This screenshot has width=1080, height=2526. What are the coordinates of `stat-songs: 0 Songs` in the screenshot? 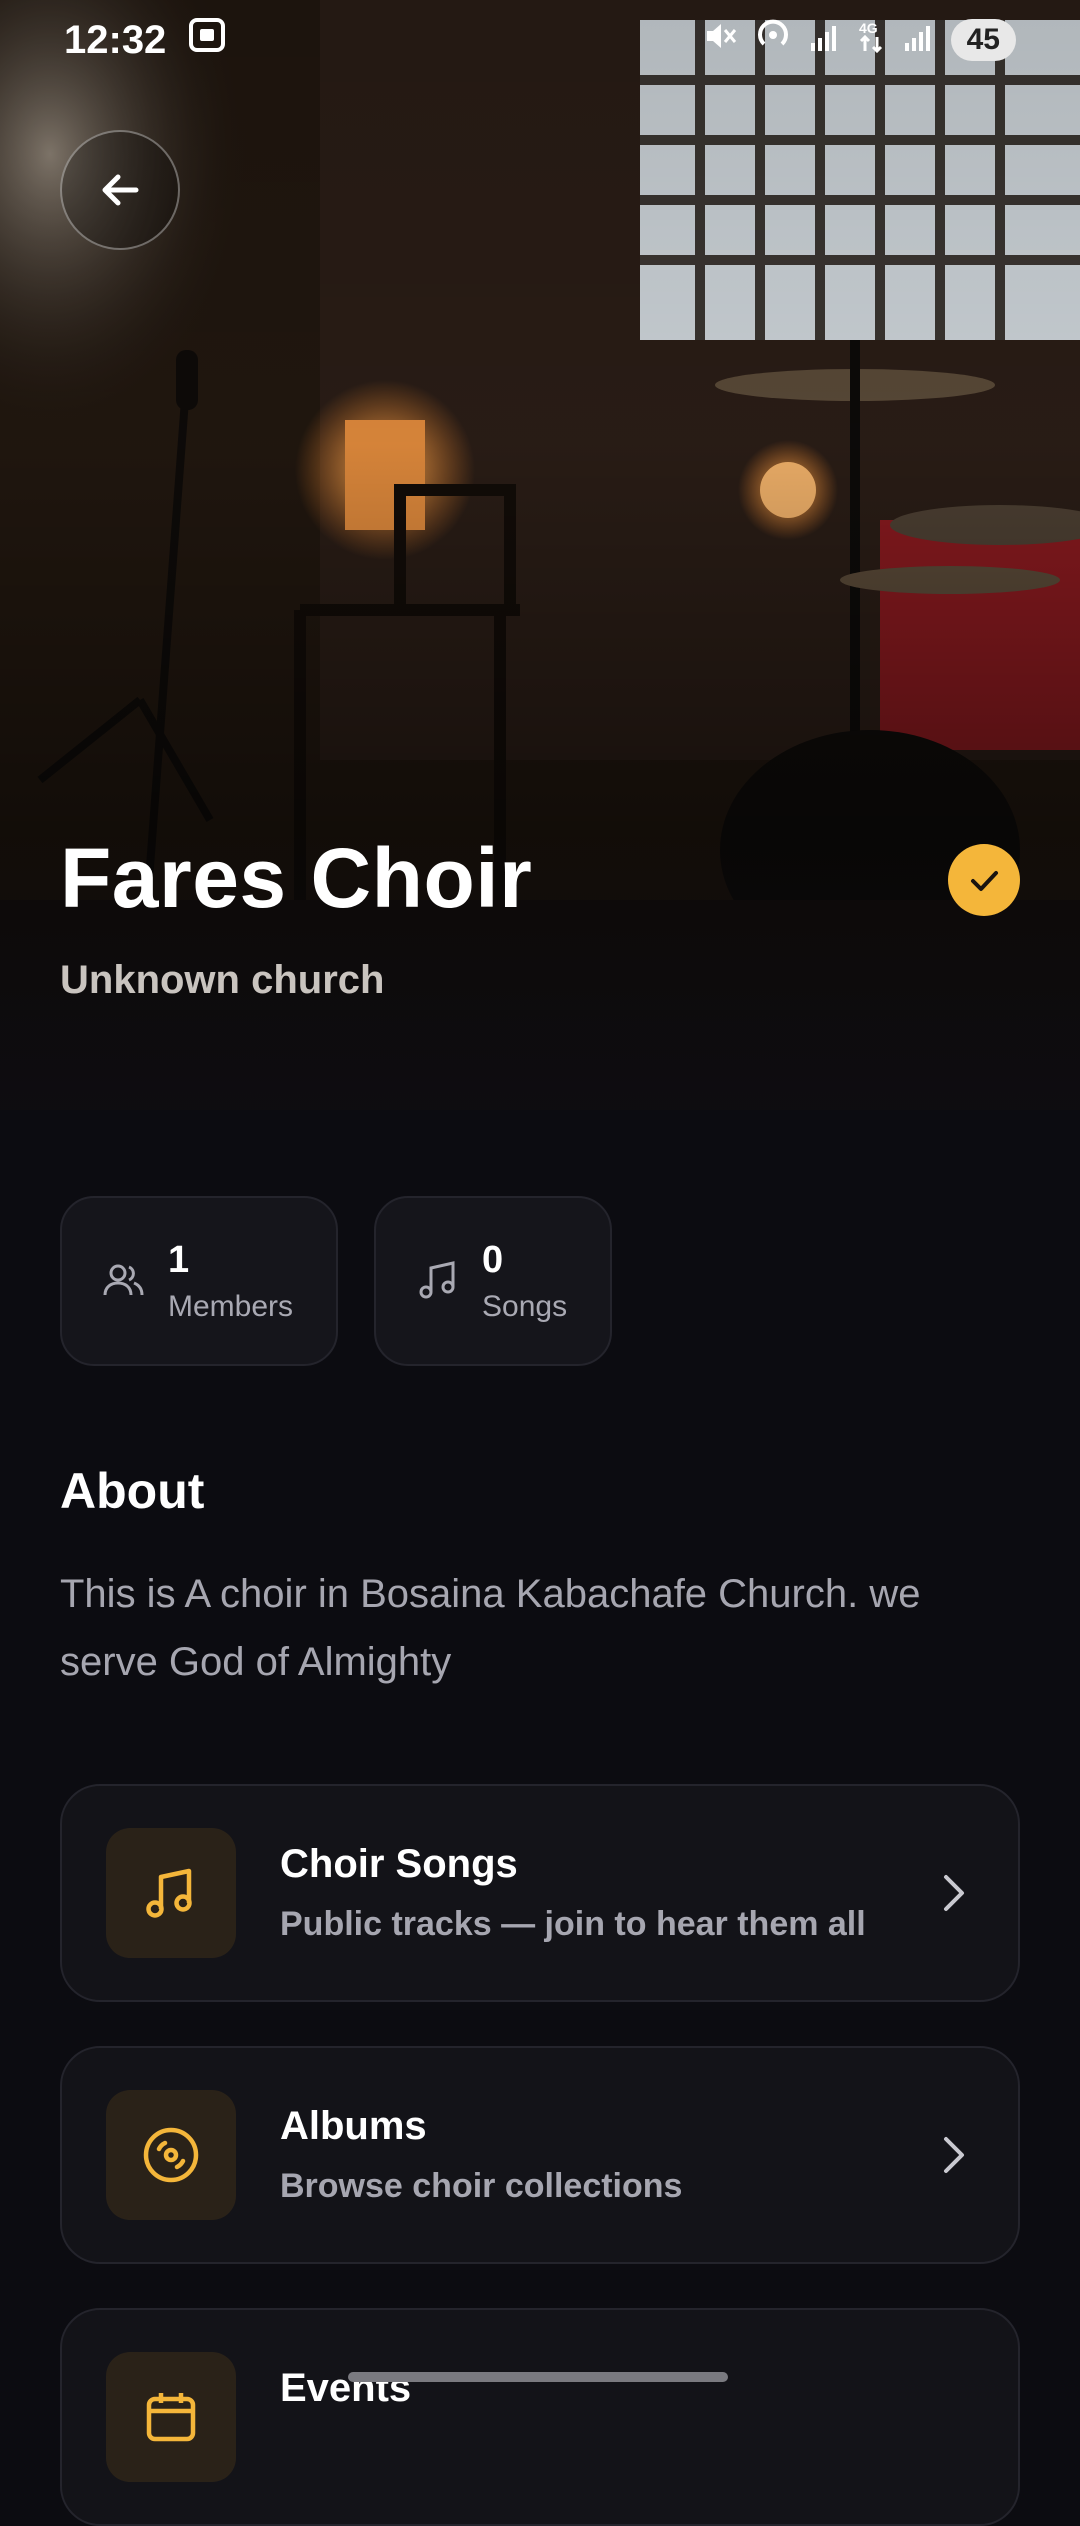 It's located at (493, 1281).